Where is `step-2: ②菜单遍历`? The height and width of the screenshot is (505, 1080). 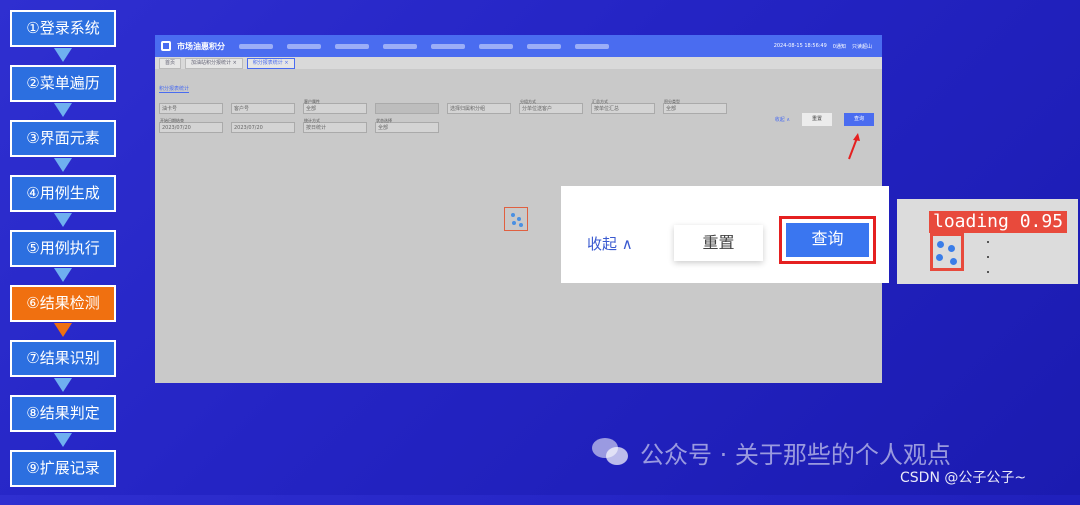 step-2: ②菜单遍历 is located at coordinates (63, 91).